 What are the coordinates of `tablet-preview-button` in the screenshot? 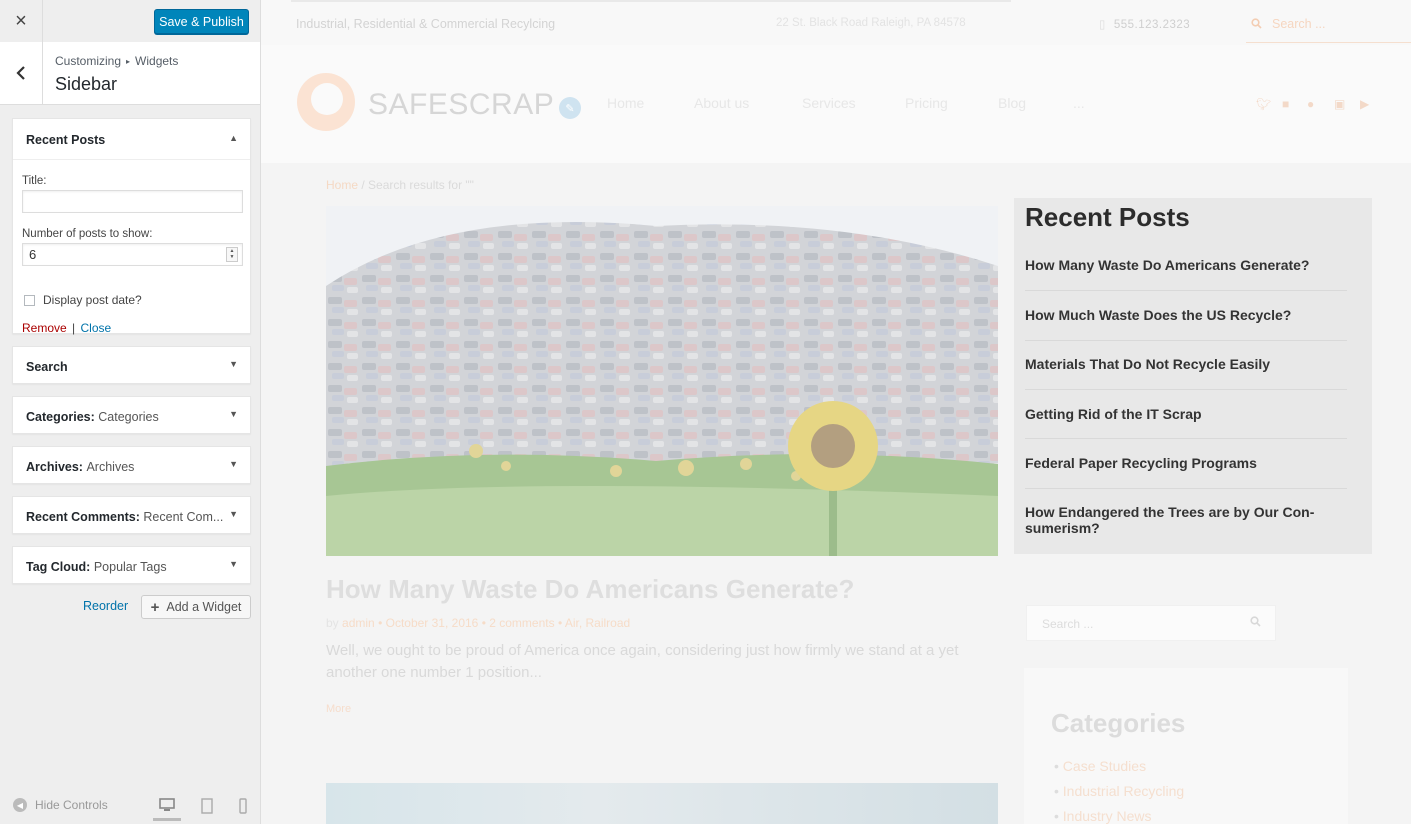 It's located at (207, 806).